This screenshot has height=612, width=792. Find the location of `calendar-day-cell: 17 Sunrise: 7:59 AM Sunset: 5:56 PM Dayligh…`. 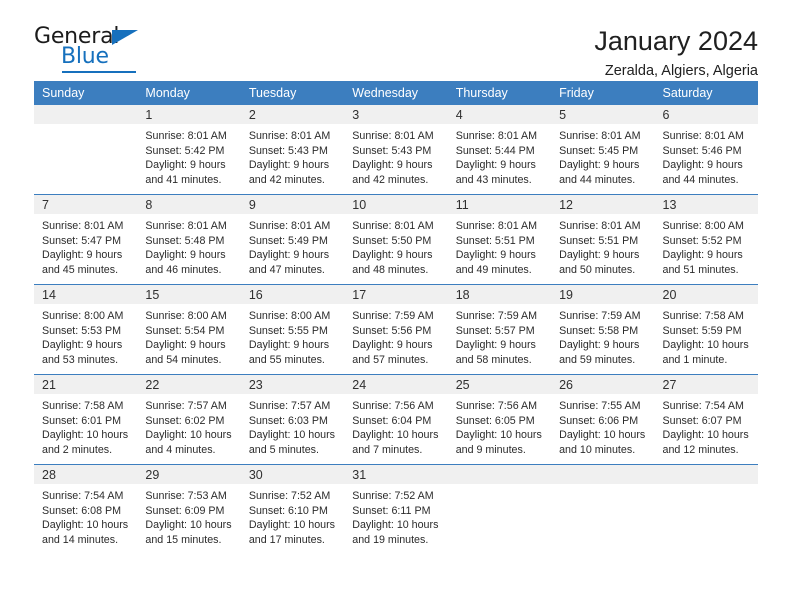

calendar-day-cell: 17 Sunrise: 7:59 AM Sunset: 5:56 PM Dayligh… is located at coordinates (396, 329).